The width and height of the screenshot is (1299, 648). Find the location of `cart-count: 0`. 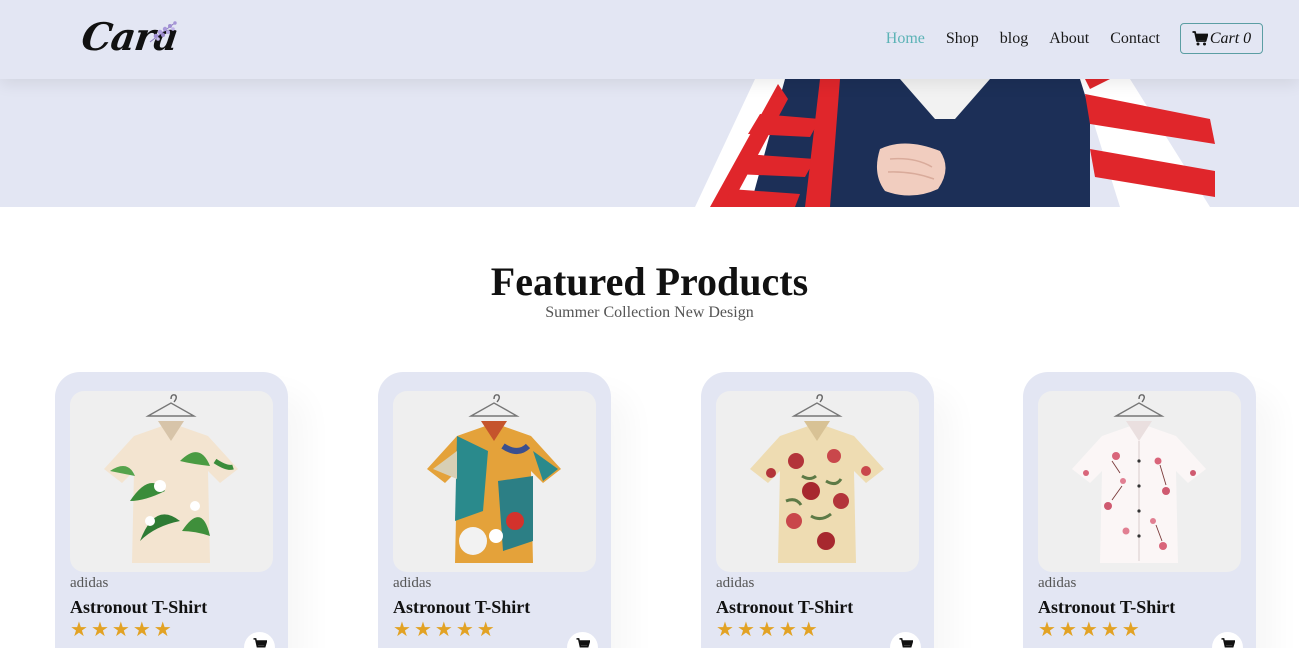

cart-count: 0 is located at coordinates (1247, 38).